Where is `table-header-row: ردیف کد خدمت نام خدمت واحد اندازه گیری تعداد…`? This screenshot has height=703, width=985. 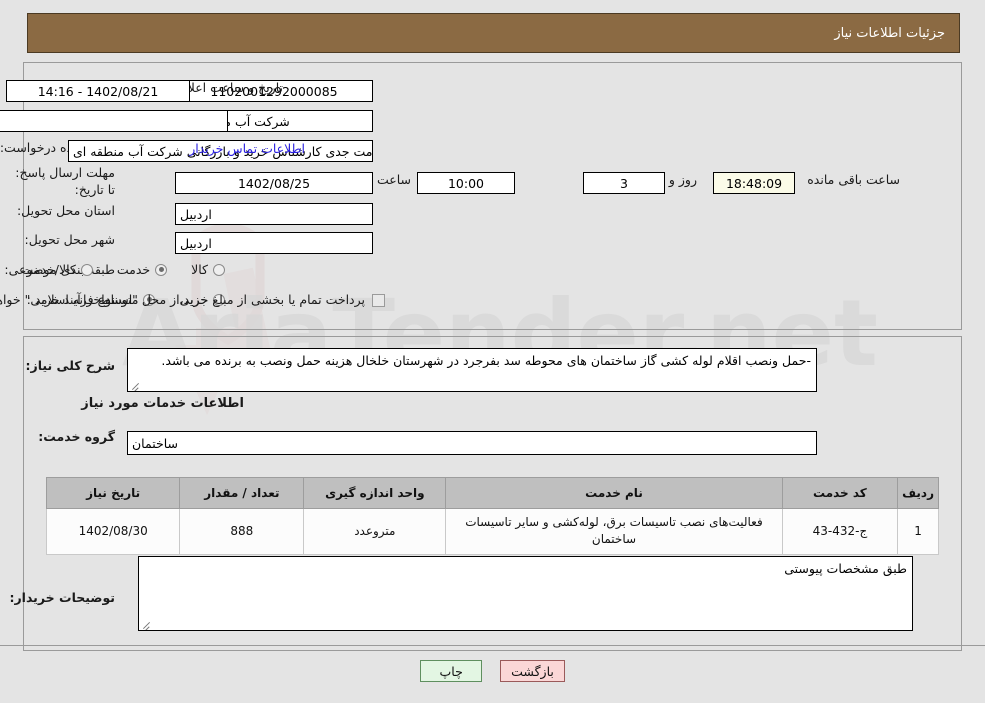 table-header-row: ردیف کد خدمت نام خدمت واحد اندازه گیری تعداد… is located at coordinates (492, 493).